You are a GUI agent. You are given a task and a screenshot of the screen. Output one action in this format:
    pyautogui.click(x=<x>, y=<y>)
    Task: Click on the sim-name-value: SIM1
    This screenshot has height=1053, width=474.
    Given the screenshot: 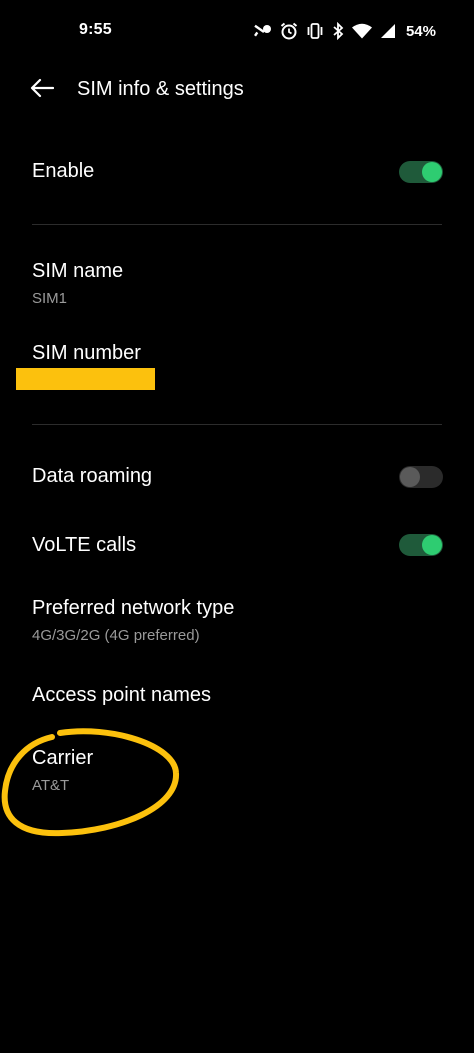 What is the action you would take?
    pyautogui.click(x=50, y=298)
    